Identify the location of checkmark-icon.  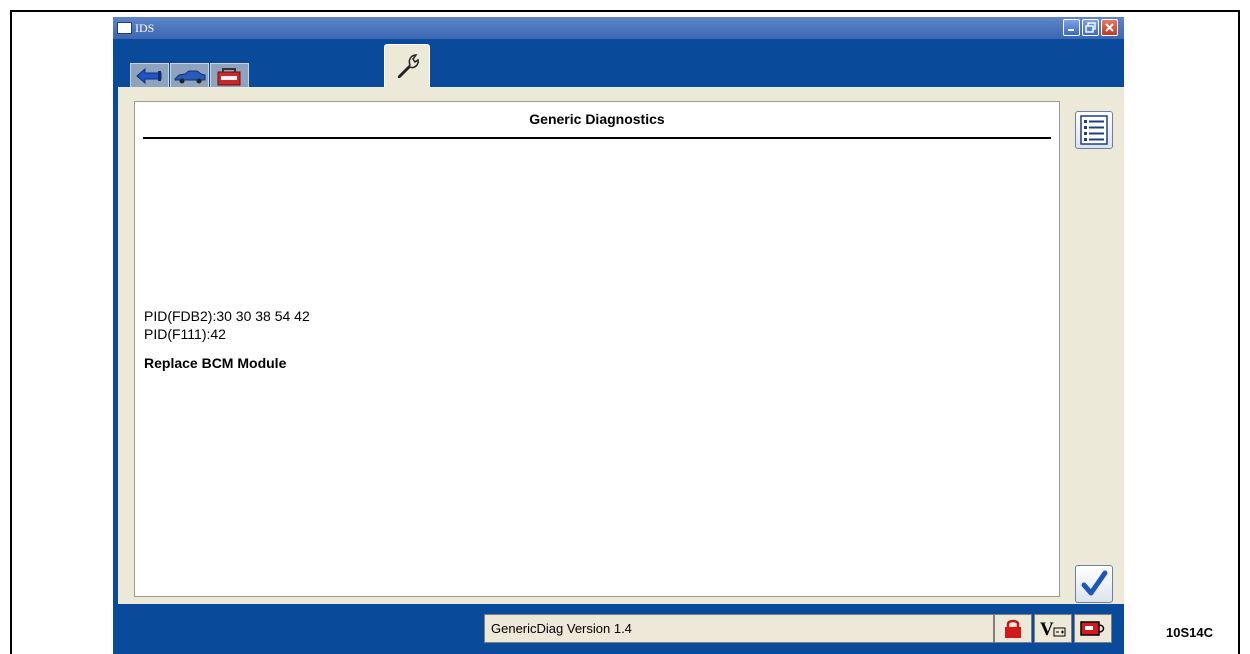
(1094, 583).